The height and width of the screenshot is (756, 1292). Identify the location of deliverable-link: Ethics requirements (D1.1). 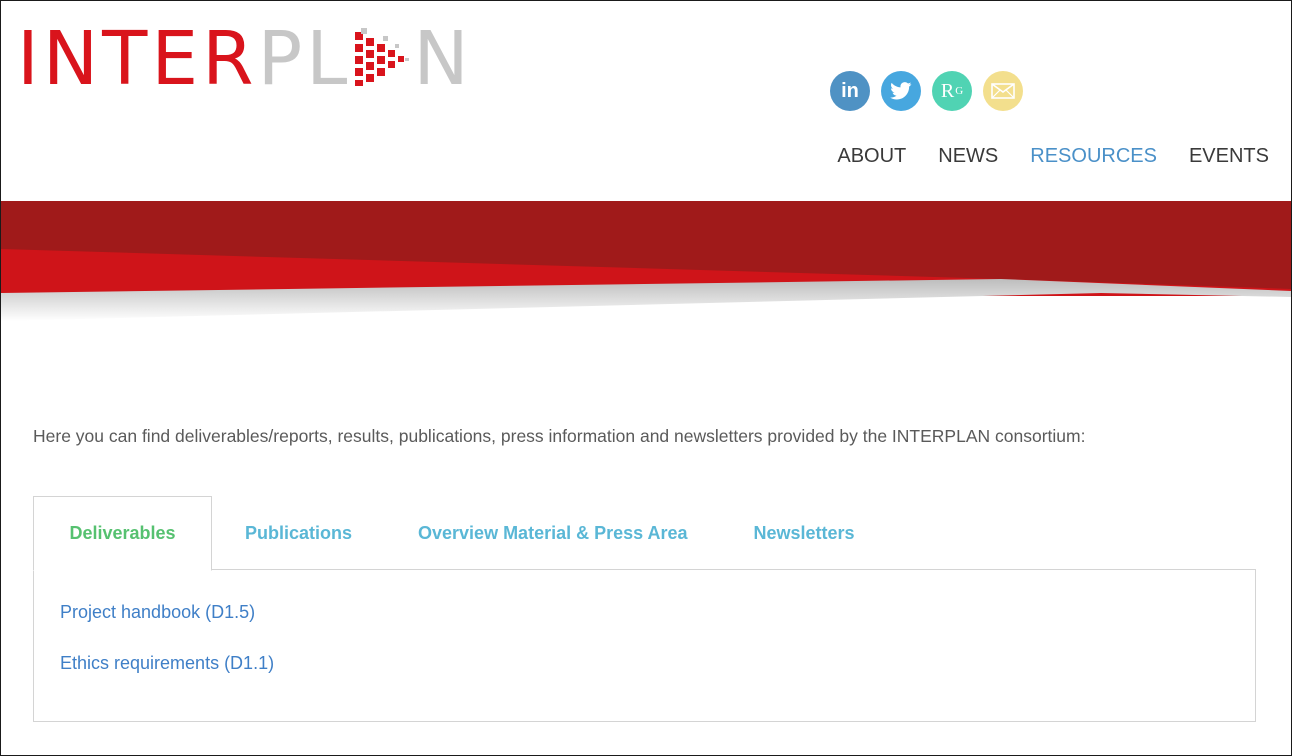
(167, 663).